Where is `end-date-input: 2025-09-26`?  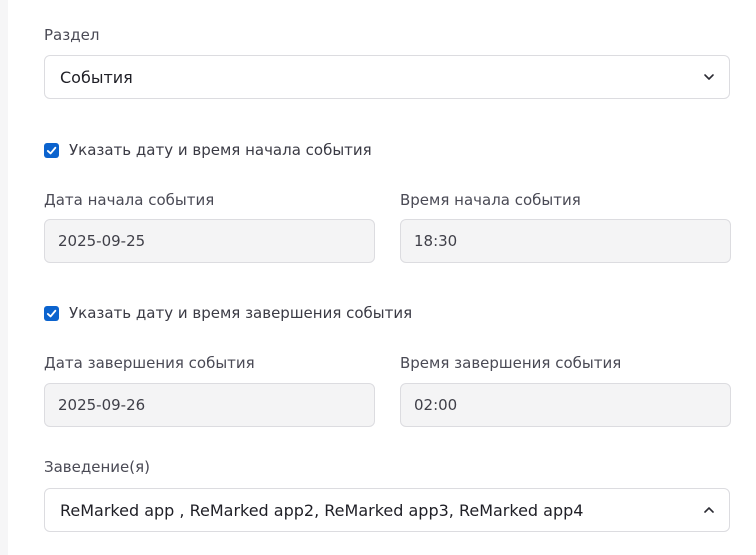 end-date-input: 2025-09-26 is located at coordinates (209, 405).